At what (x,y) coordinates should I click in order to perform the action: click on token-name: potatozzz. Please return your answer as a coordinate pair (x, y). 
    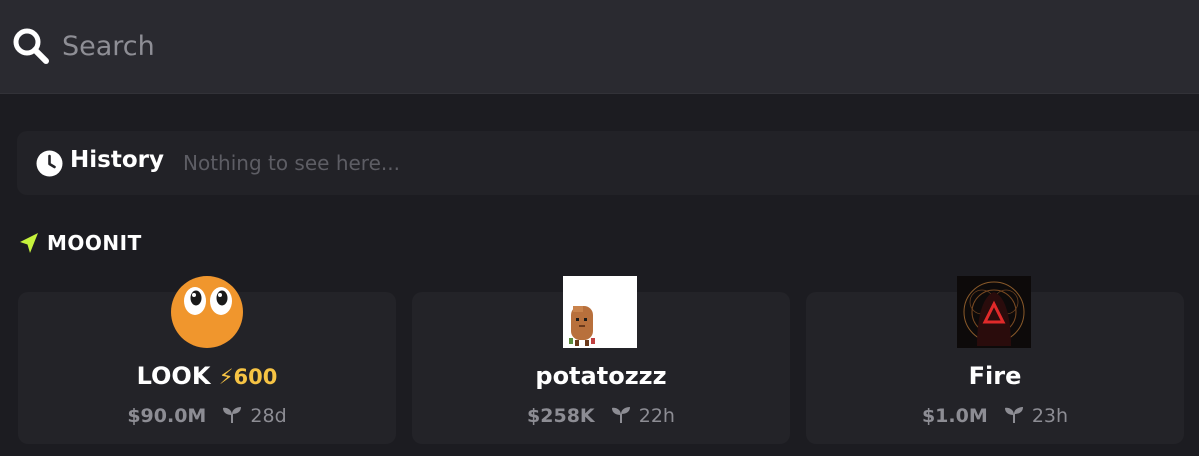
    Looking at the image, I should click on (601, 376).